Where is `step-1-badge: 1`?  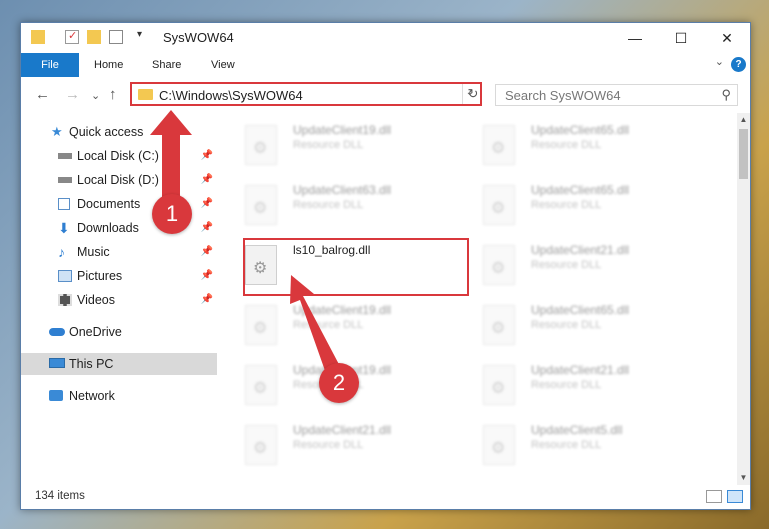
step-1-badge: 1 is located at coordinates (172, 214).